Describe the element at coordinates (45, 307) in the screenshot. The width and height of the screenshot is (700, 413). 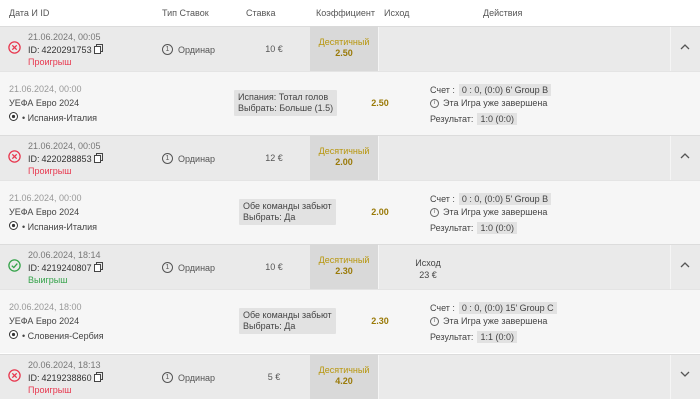
I see `event-date: 20.06.2024, 18:00` at that location.